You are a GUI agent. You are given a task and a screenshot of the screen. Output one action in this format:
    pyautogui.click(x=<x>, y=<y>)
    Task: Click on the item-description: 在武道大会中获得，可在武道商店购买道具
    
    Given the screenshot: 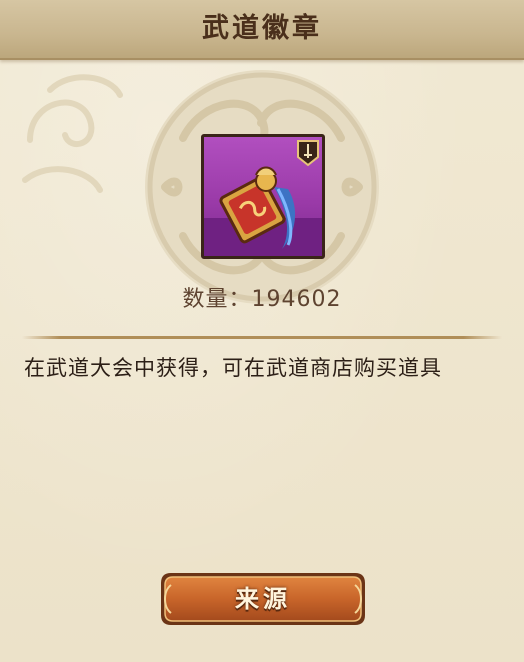 What is the action you would take?
    pyautogui.click(x=233, y=368)
    